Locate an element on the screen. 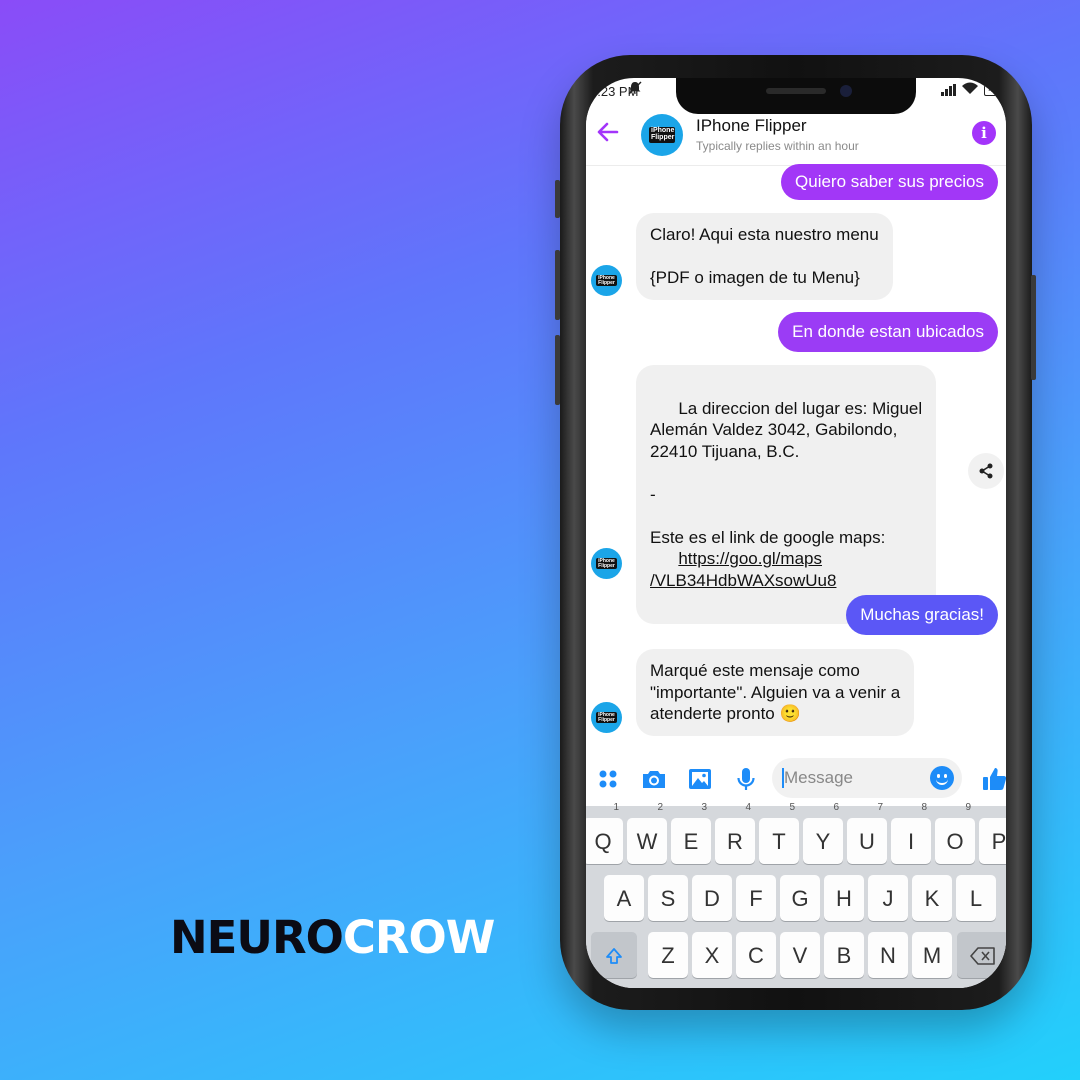 Image resolution: width=1080 pixels, height=1080 pixels. key-i: I8 is located at coordinates (911, 833).